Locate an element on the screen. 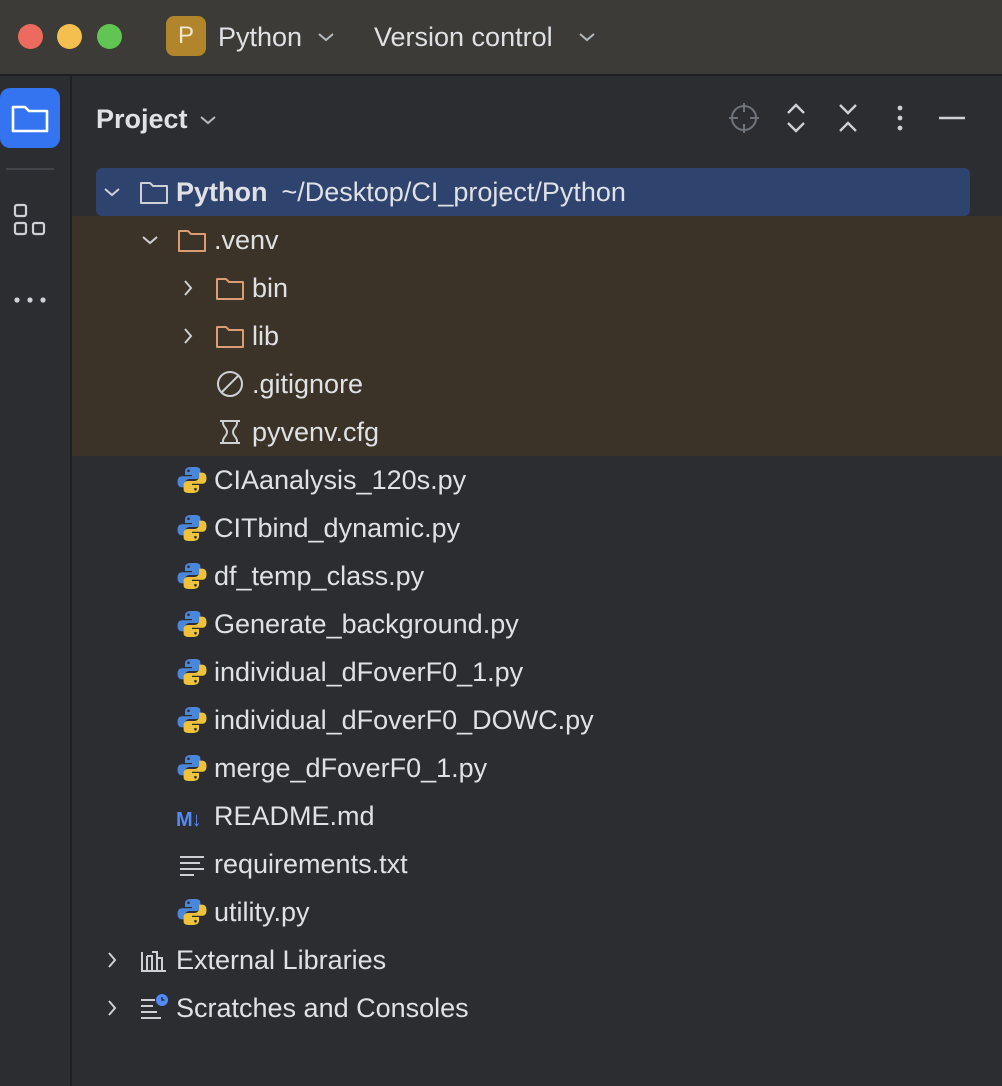 The image size is (1002, 1086). tree-item-label: bin is located at coordinates (270, 288).